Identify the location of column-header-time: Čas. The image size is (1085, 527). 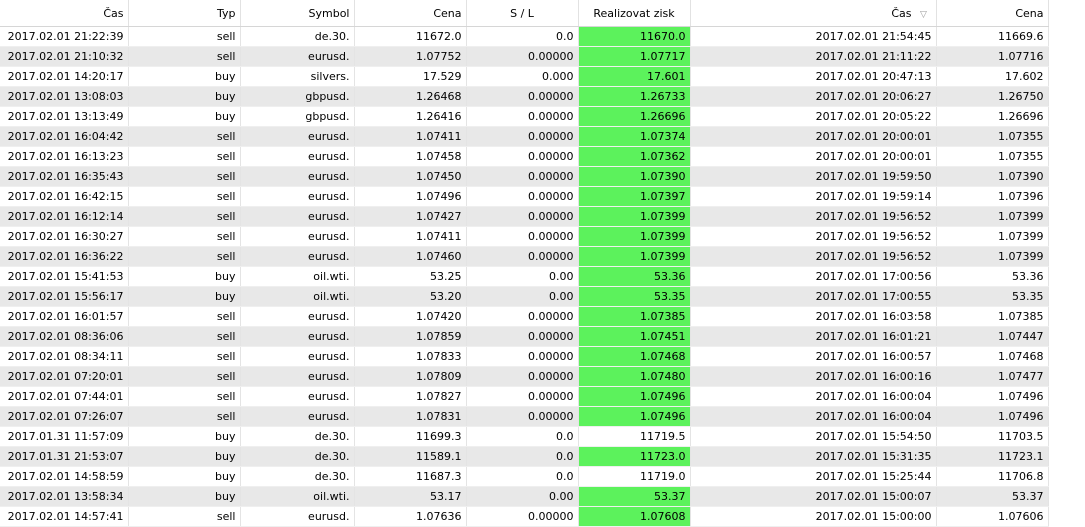
(64, 13).